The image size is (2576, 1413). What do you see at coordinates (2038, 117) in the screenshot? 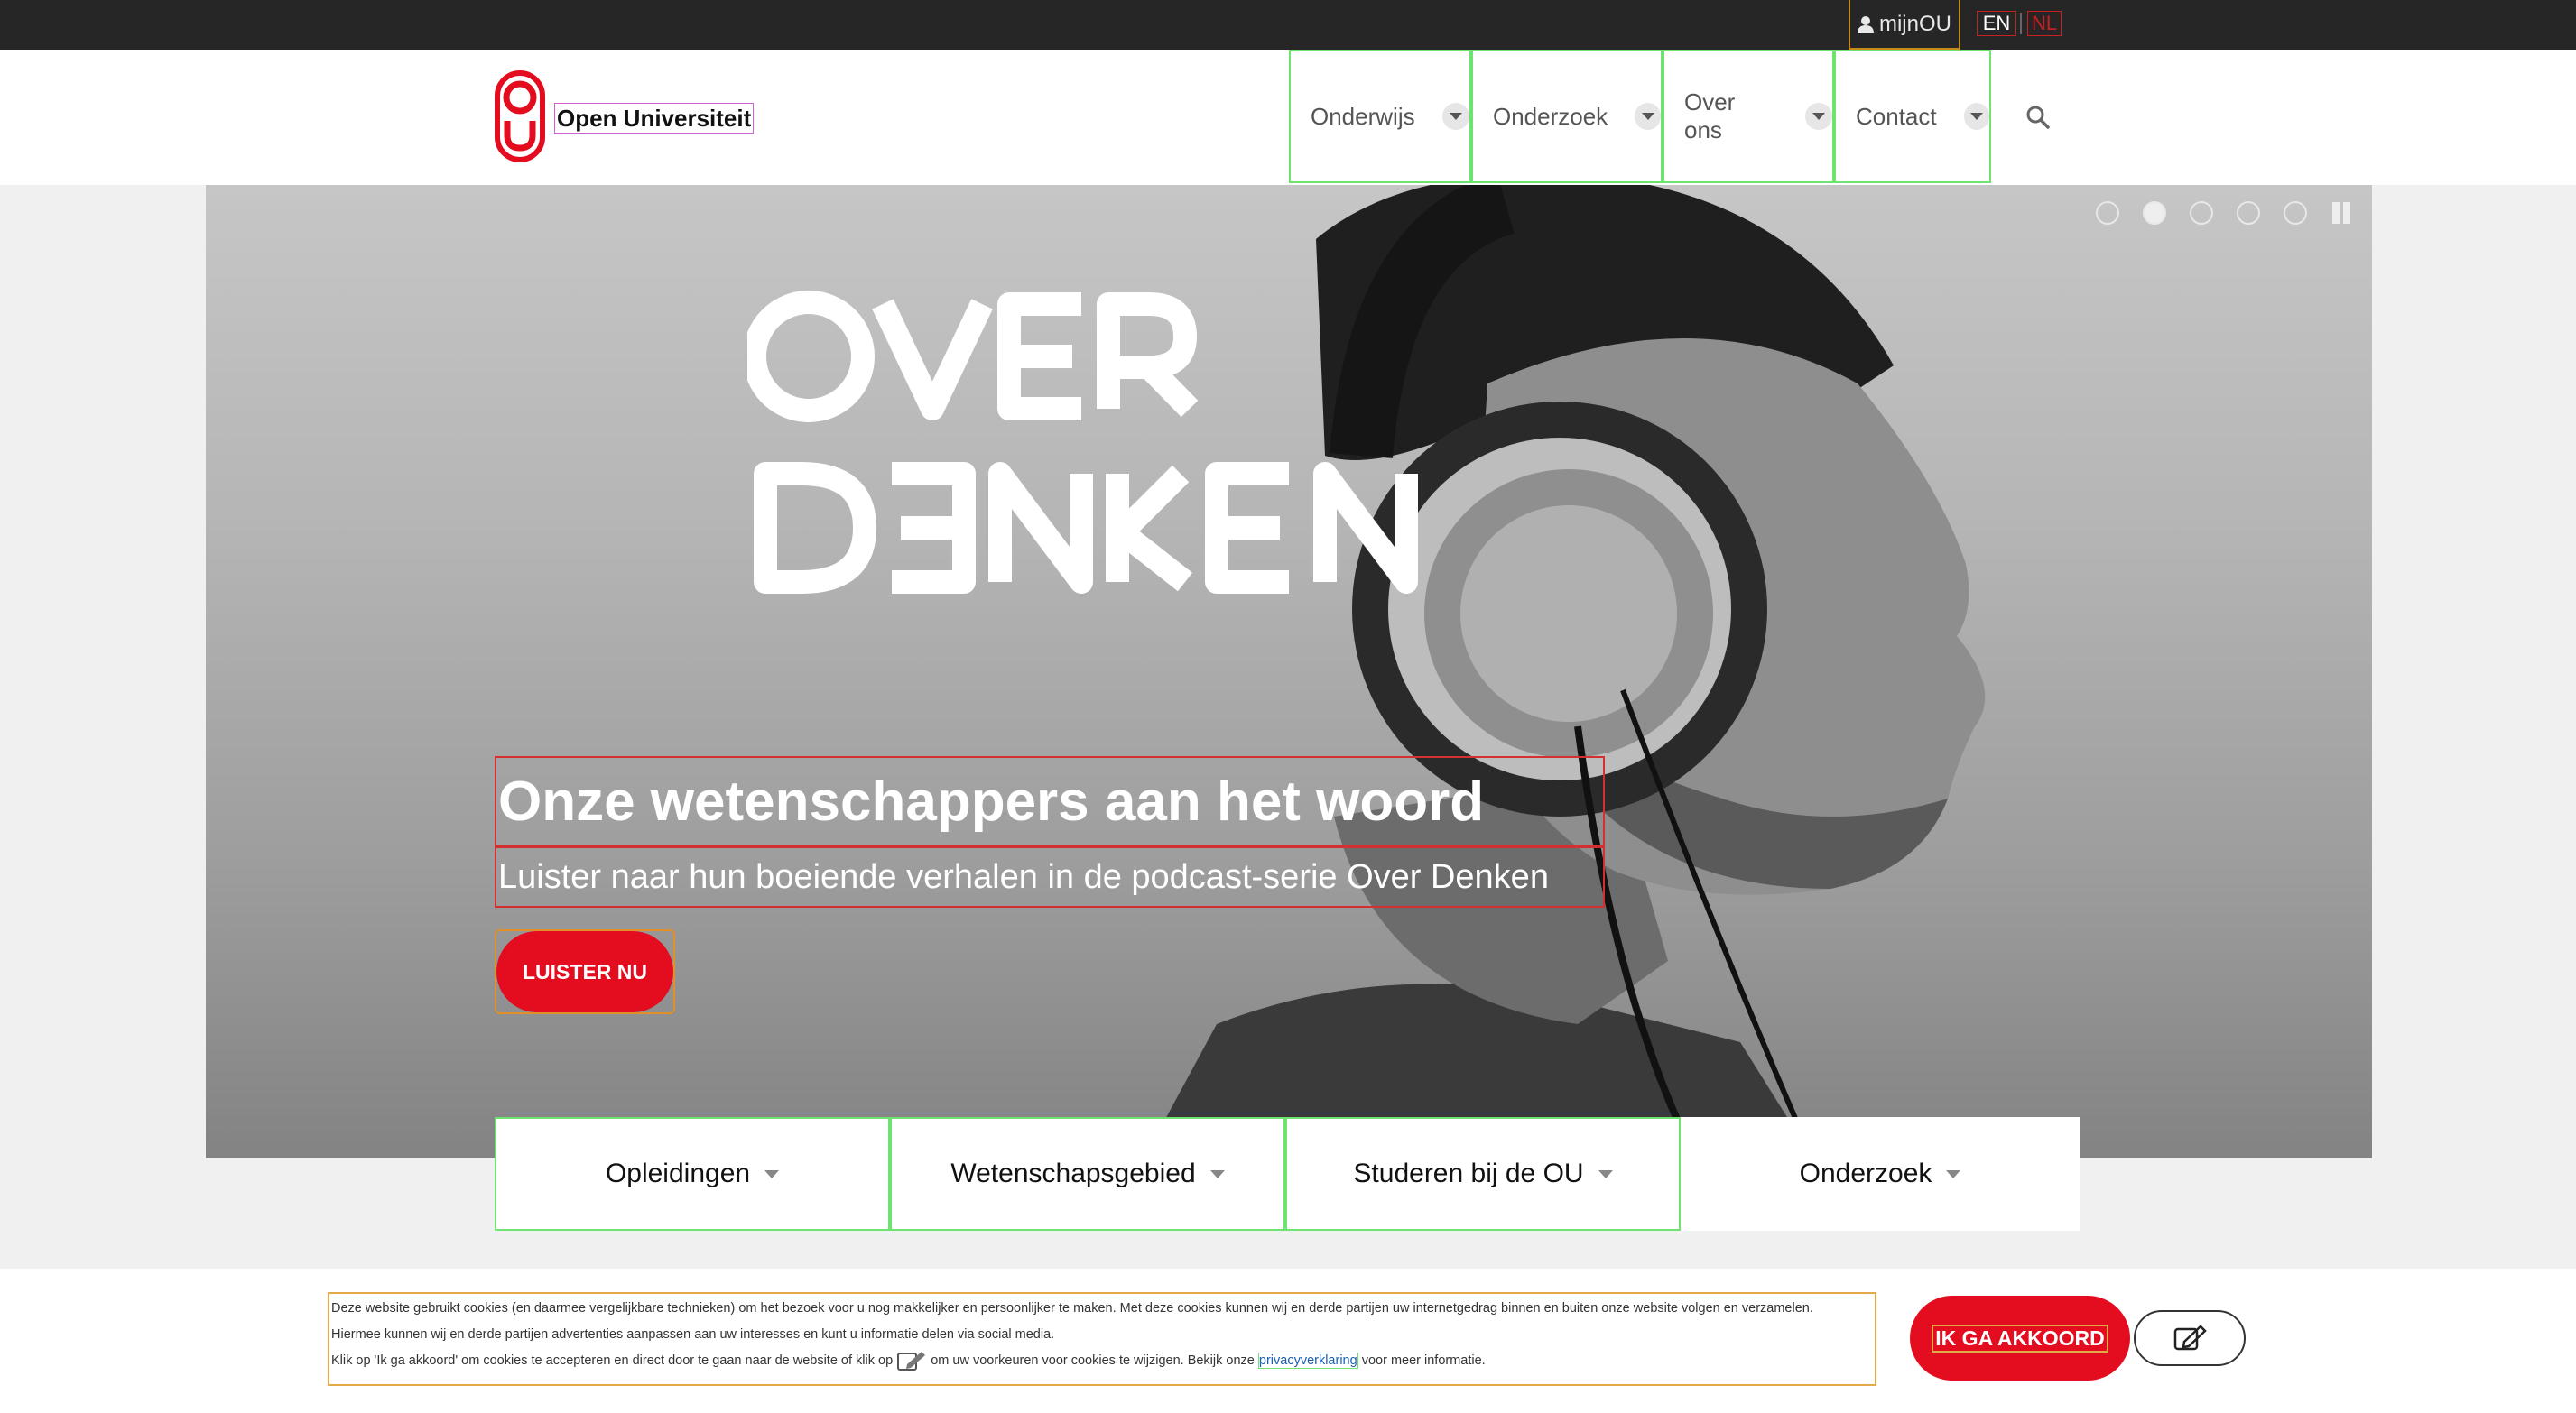
I see `search-icon` at bounding box center [2038, 117].